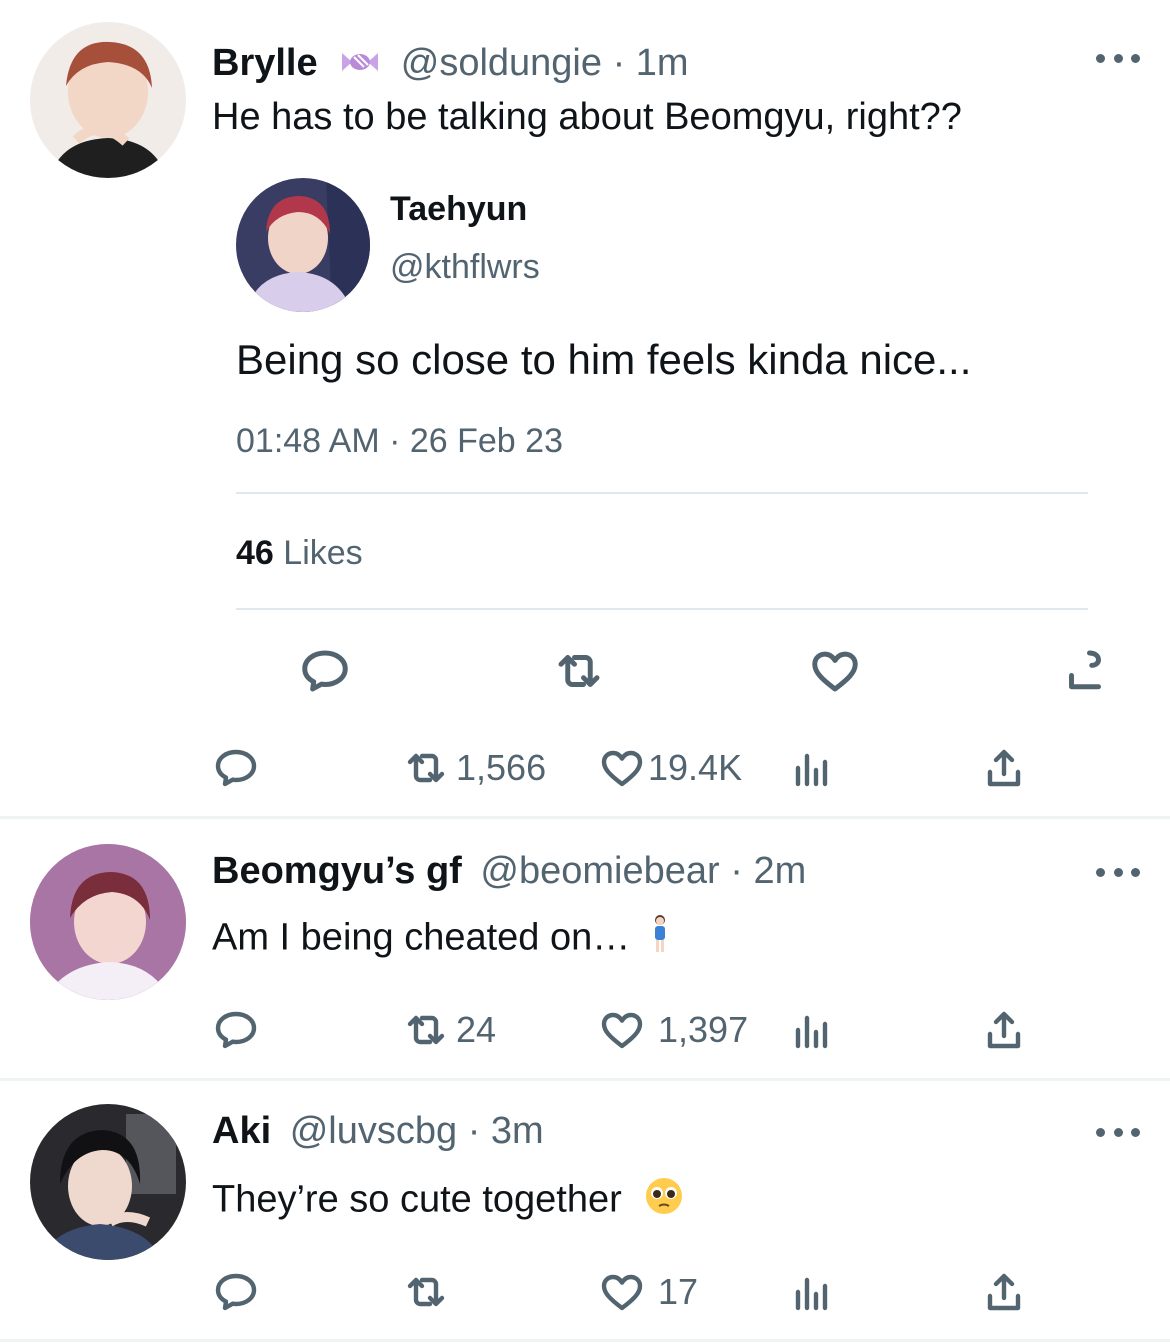  I want to click on like-button: 1,397, so click(673, 1030).